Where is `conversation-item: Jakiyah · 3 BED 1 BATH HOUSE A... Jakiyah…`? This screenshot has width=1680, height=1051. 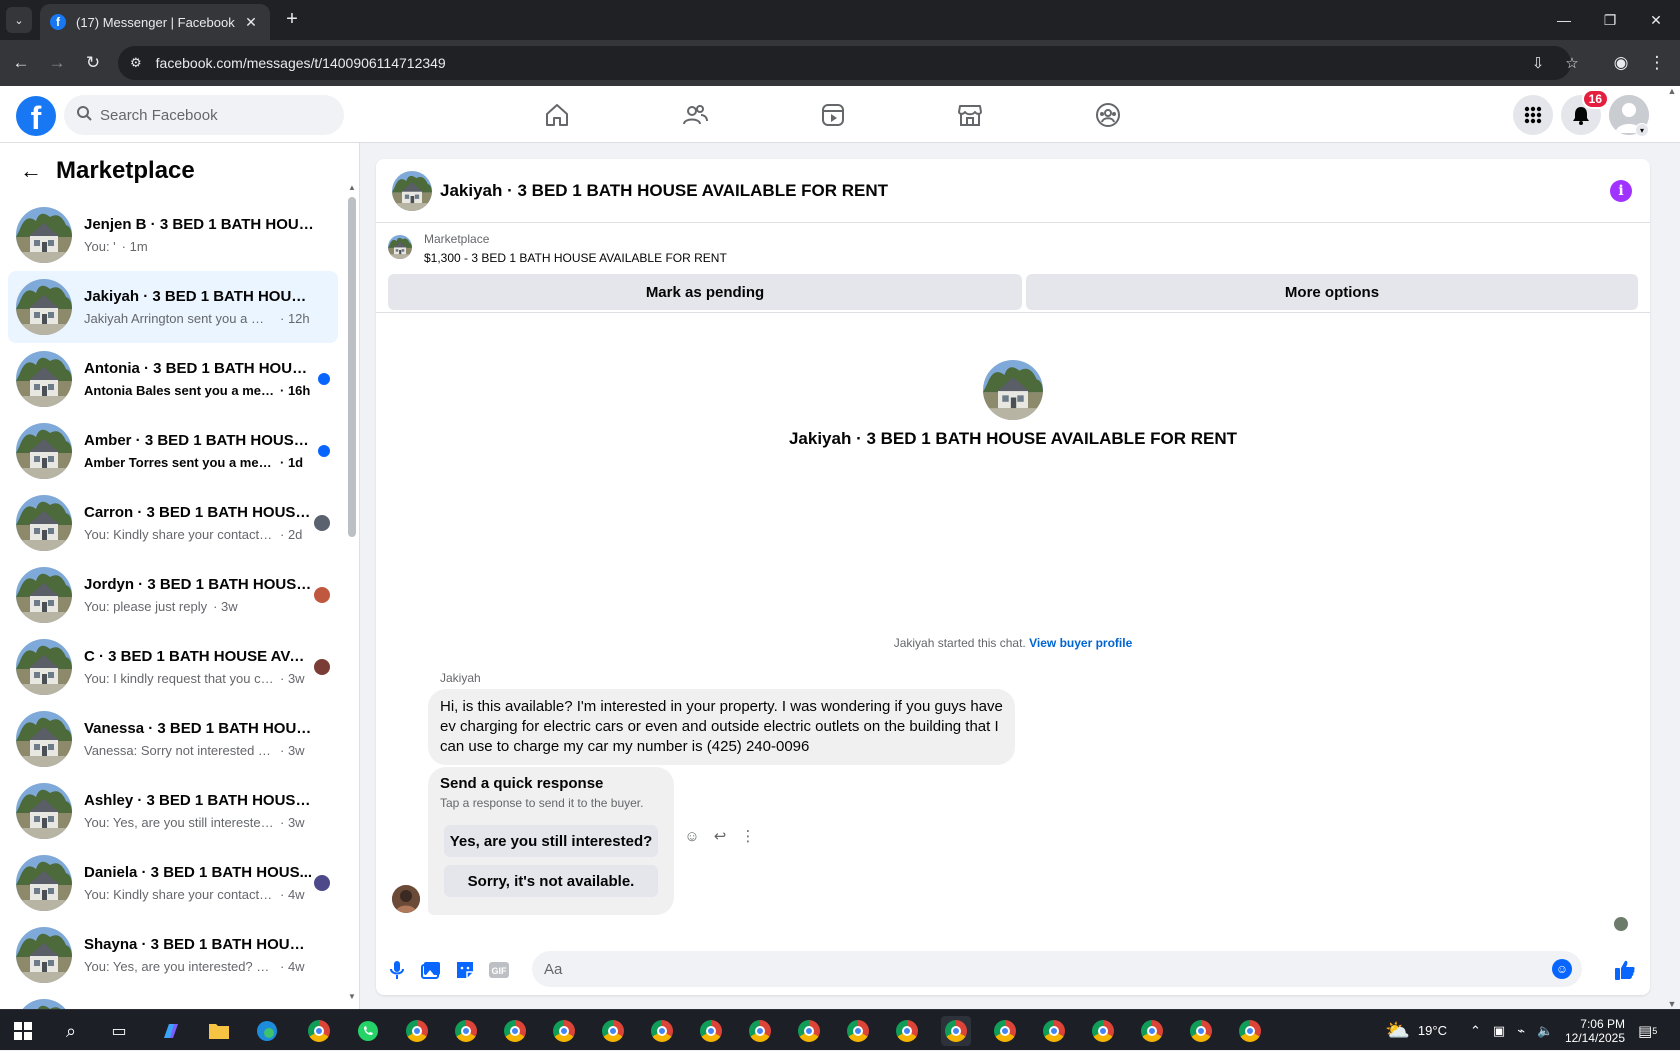 conversation-item: Jakiyah · 3 BED 1 BATH HOUSE A... Jakiyah… is located at coordinates (173, 307).